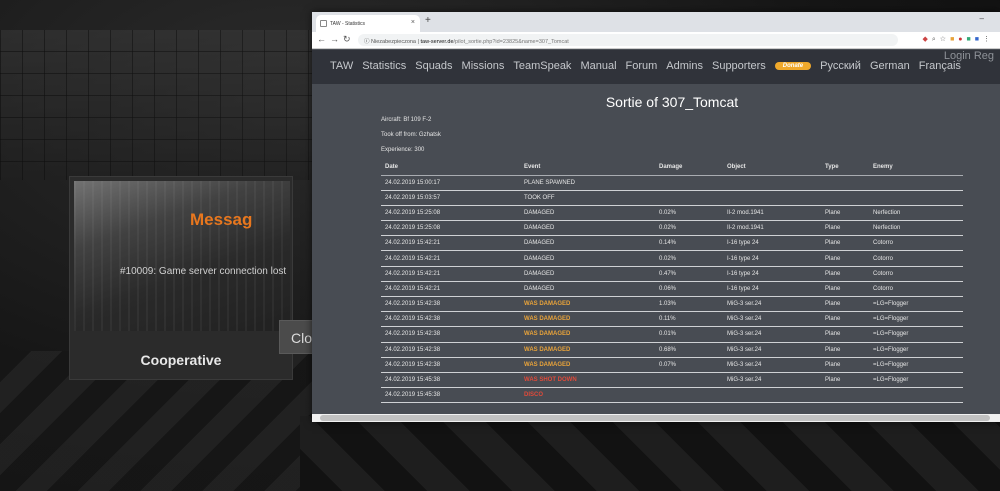  Describe the element at coordinates (428, 20) in the screenshot. I see `new-tab-button: +` at that location.